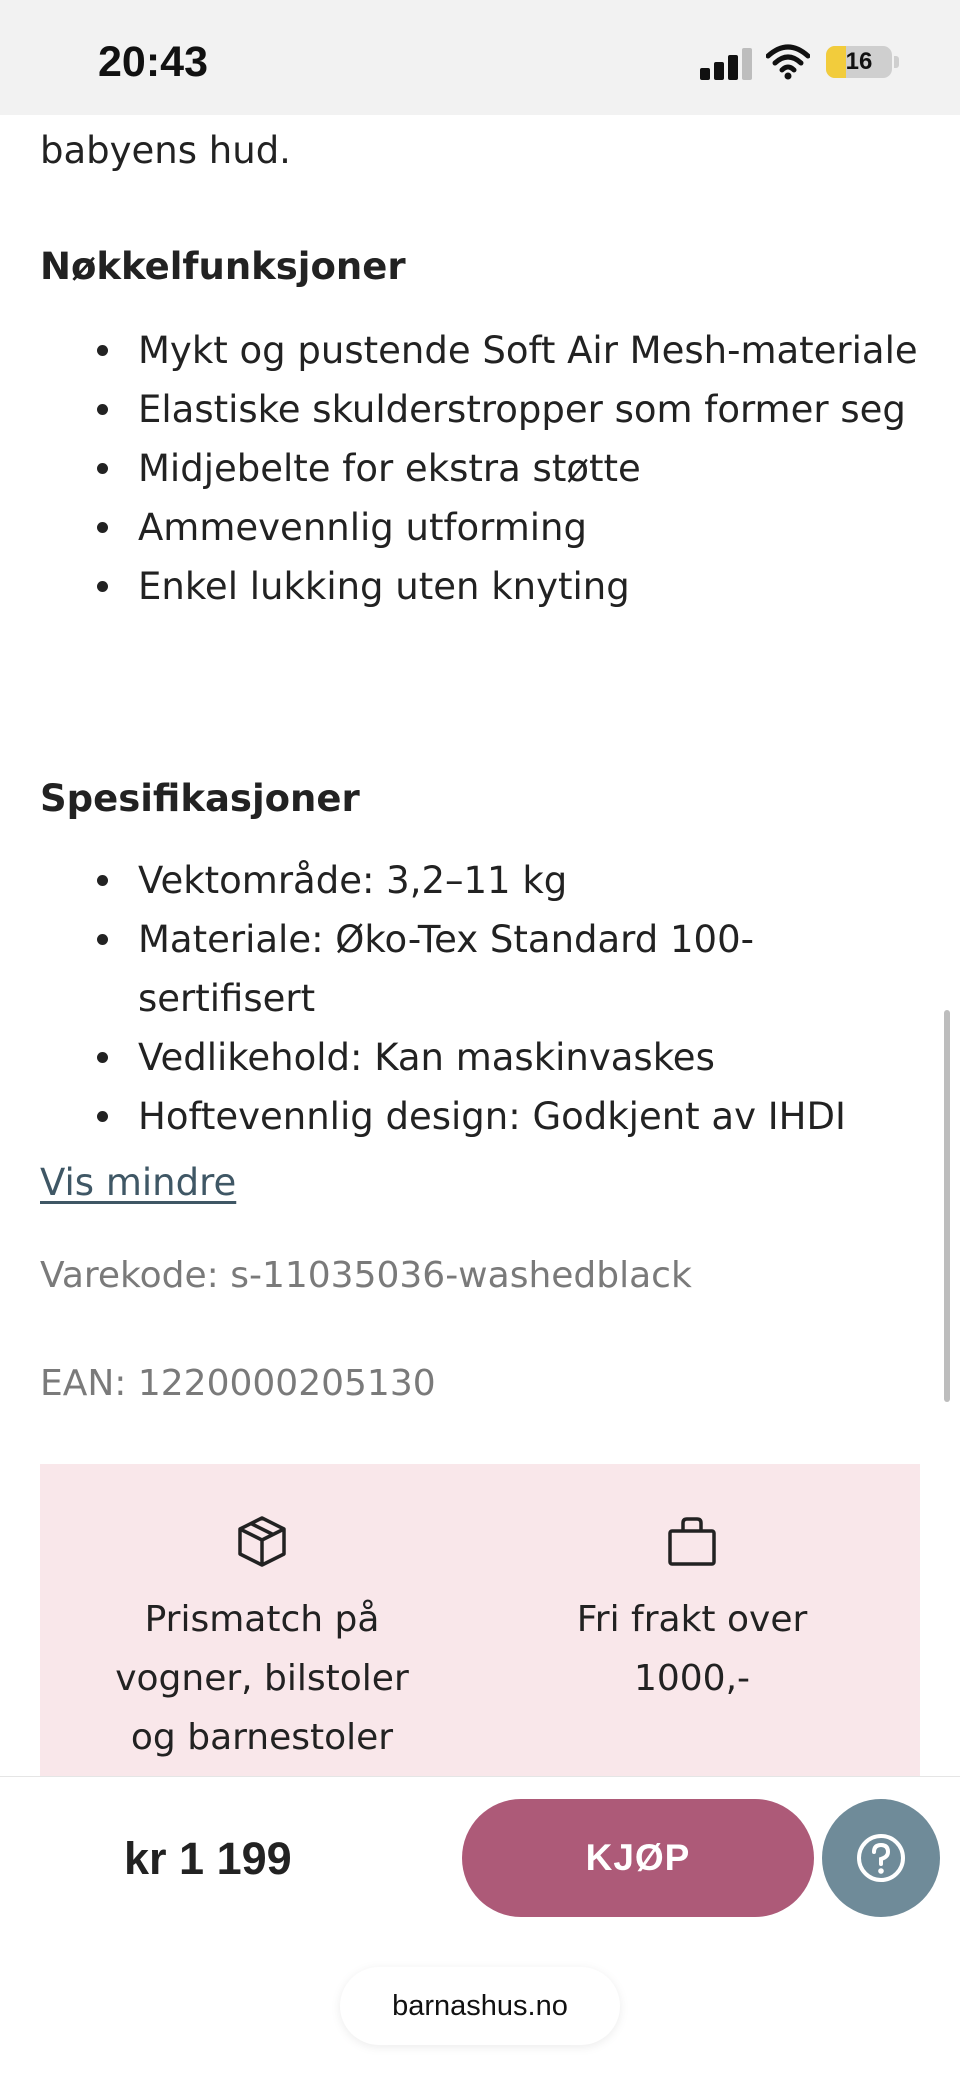 This screenshot has width=960, height=2078. I want to click on purchase-bar: kr 1 199 KJØP barnashus.no, so click(480, 1927).